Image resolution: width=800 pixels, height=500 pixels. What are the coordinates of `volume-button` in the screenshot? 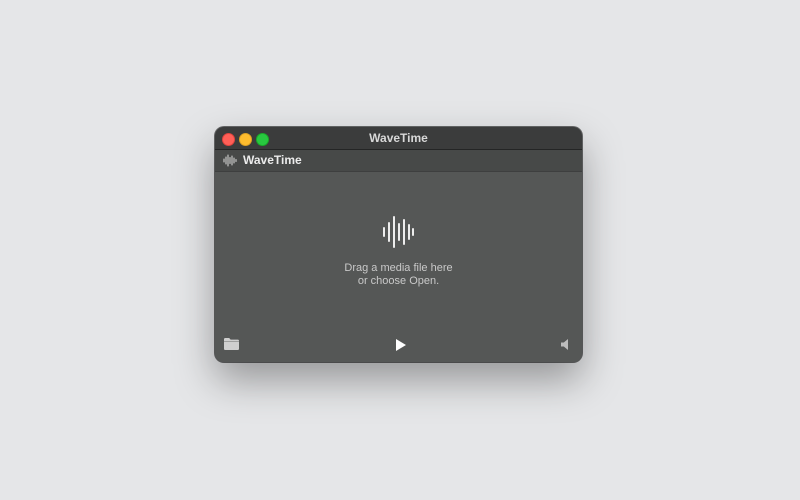 It's located at (566, 344).